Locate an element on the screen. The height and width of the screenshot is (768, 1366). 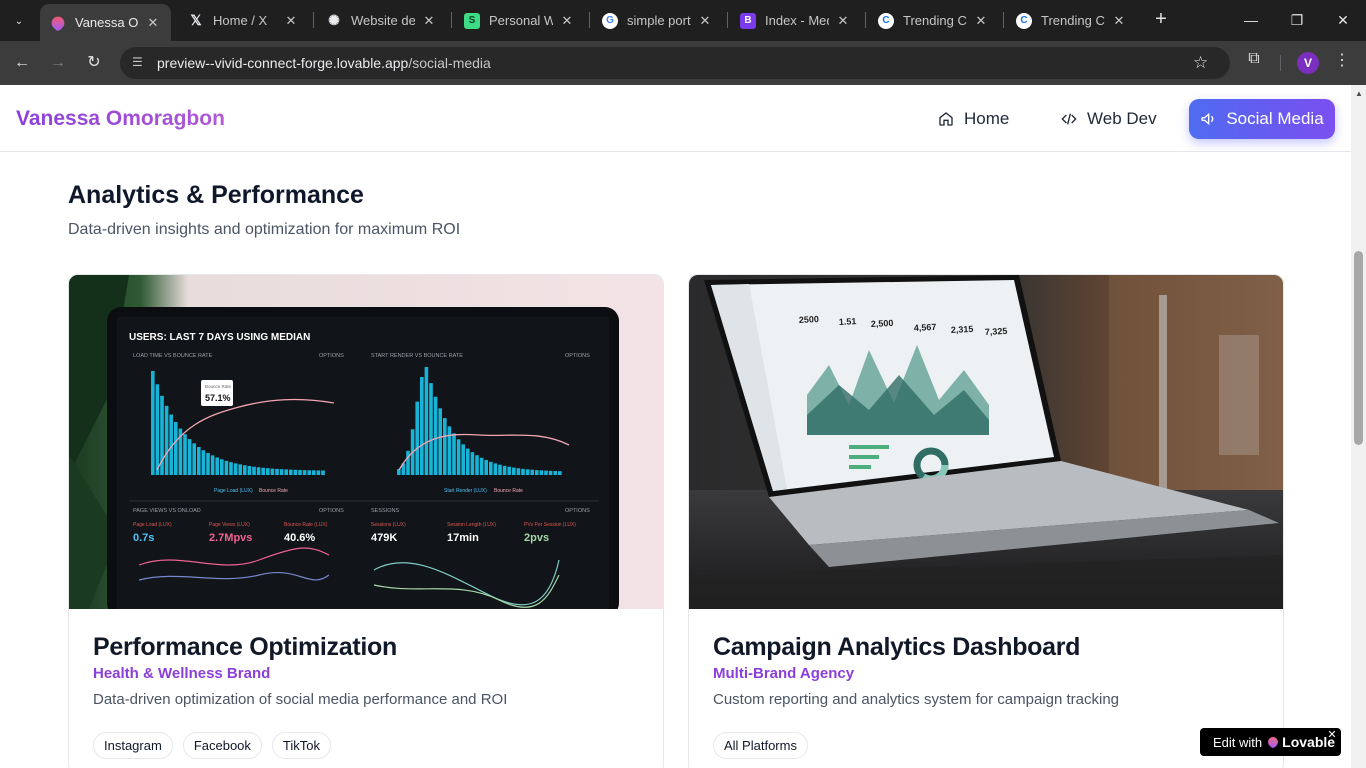
scroll-thumb is located at coordinates (1358, 348).